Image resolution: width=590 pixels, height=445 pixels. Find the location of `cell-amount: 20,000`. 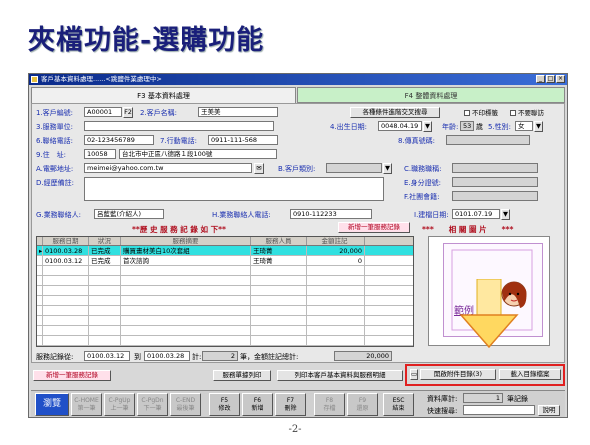

cell-amount: 20,000 is located at coordinates (336, 250).